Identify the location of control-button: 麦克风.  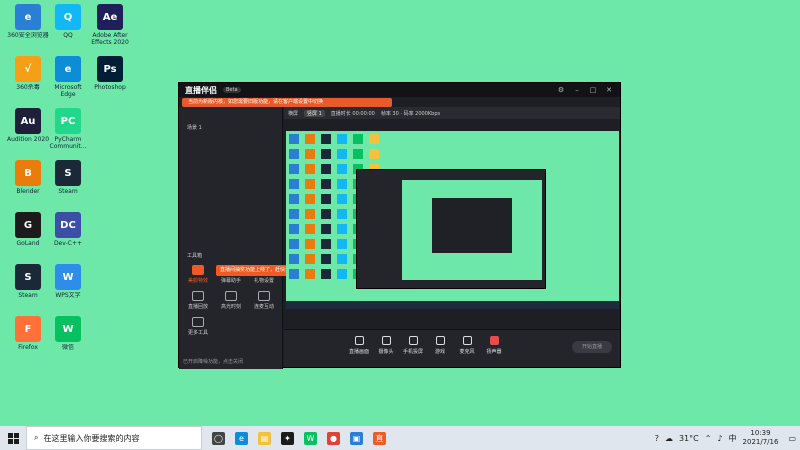
(467, 345).